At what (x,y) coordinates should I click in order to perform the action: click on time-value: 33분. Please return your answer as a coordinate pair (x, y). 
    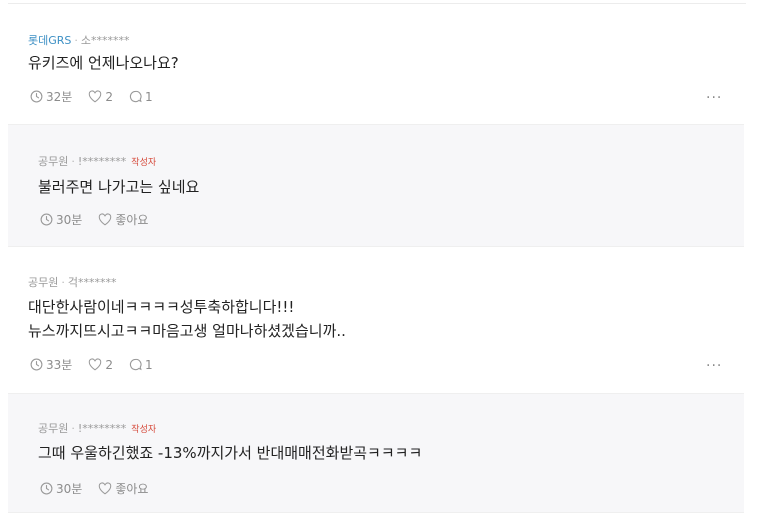
    Looking at the image, I should click on (59, 365).